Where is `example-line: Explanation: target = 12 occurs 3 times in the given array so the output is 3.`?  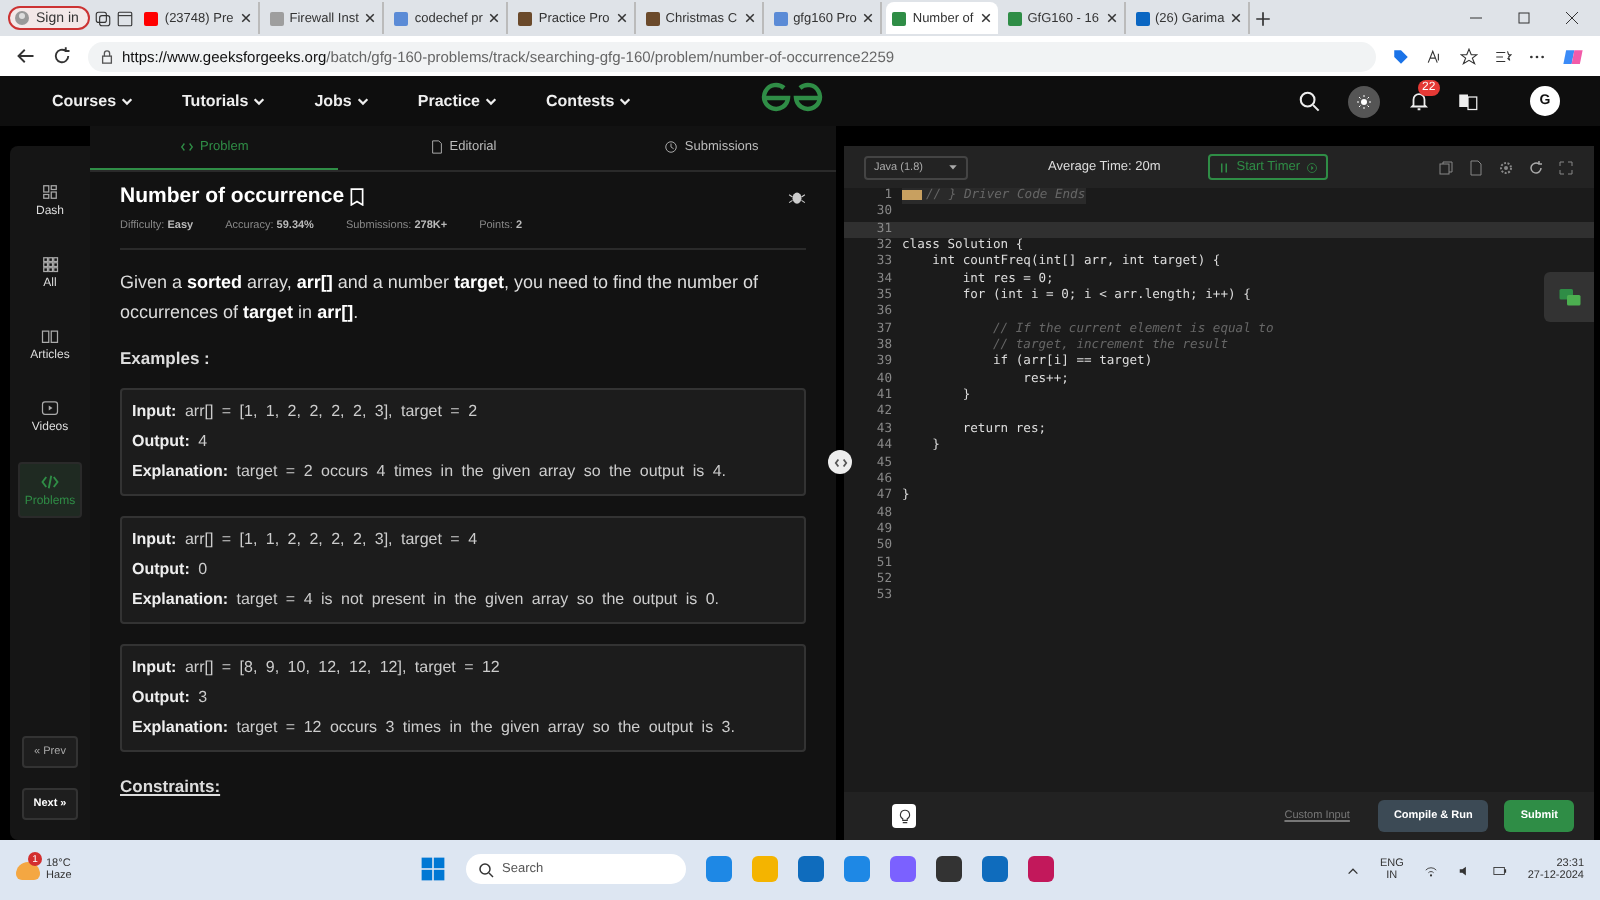
example-line: Explanation: target = 12 occurs 3 times in the given array so the output is 3. is located at coordinates (434, 728).